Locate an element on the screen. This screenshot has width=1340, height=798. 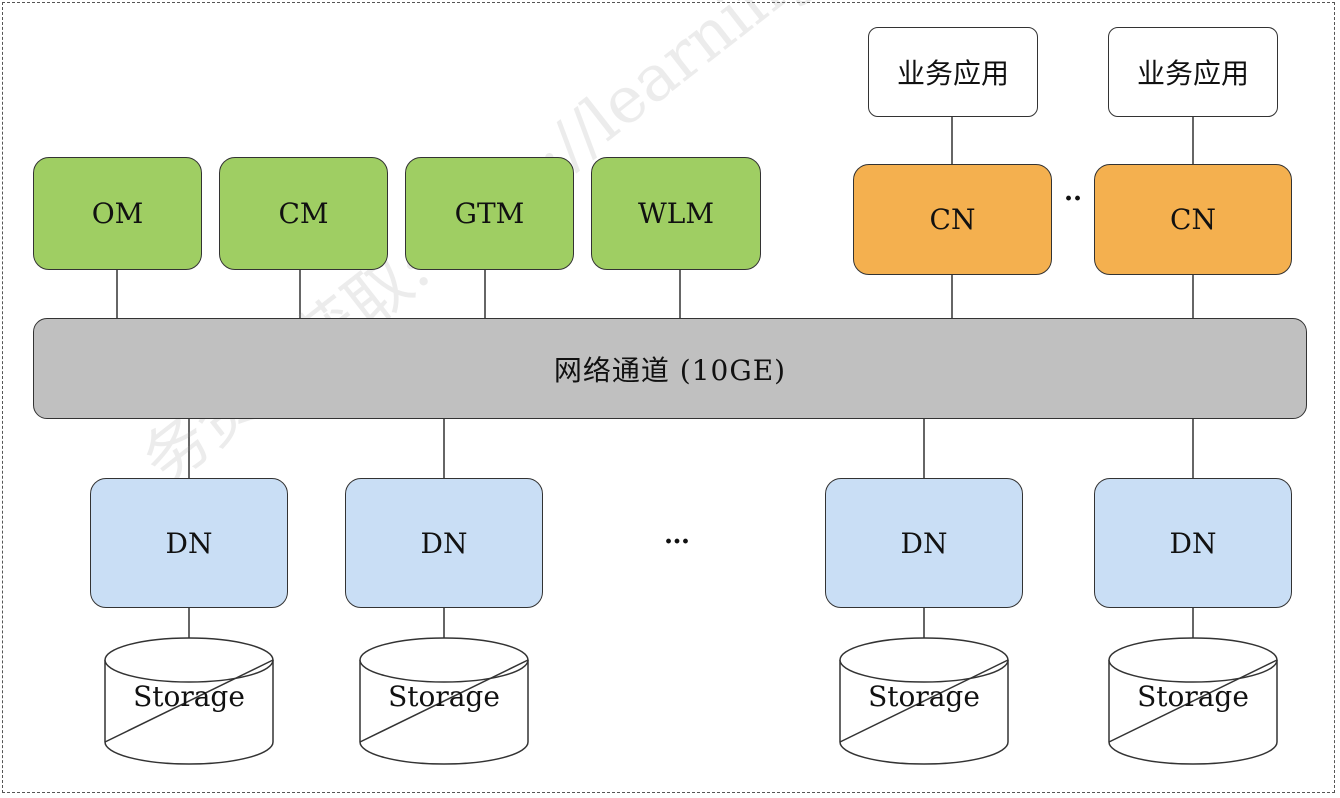
cn-node-2: CN is located at coordinates (1193, 219).